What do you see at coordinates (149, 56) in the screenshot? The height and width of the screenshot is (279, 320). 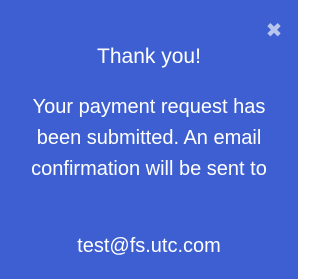 I see `dialog-title: Thank you!` at bounding box center [149, 56].